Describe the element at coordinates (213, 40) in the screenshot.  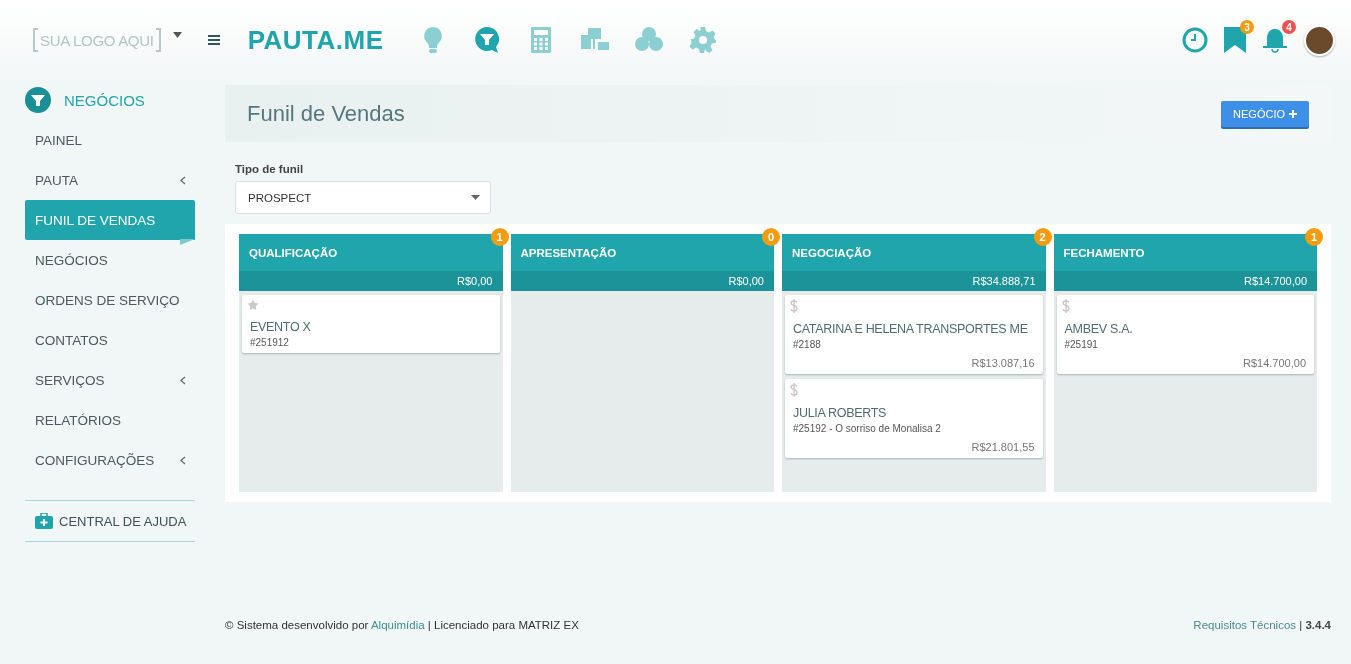
I see `menu-icon` at that location.